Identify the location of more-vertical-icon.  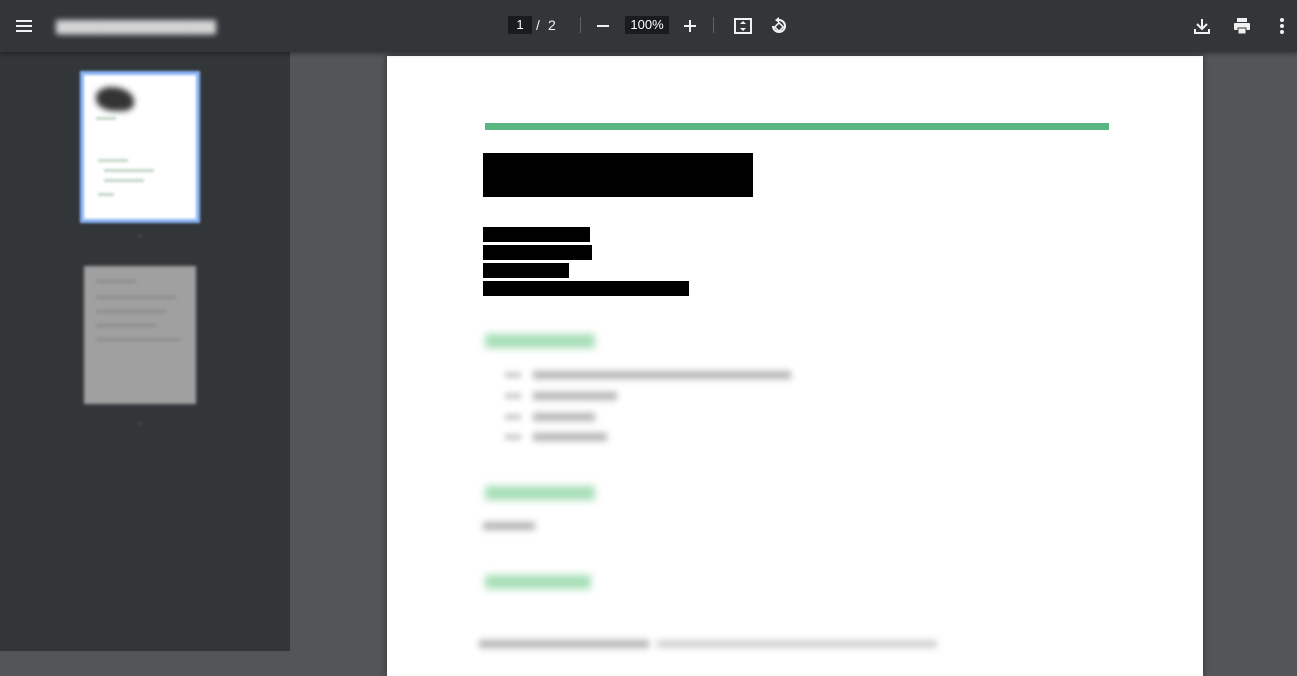
(1282, 26).